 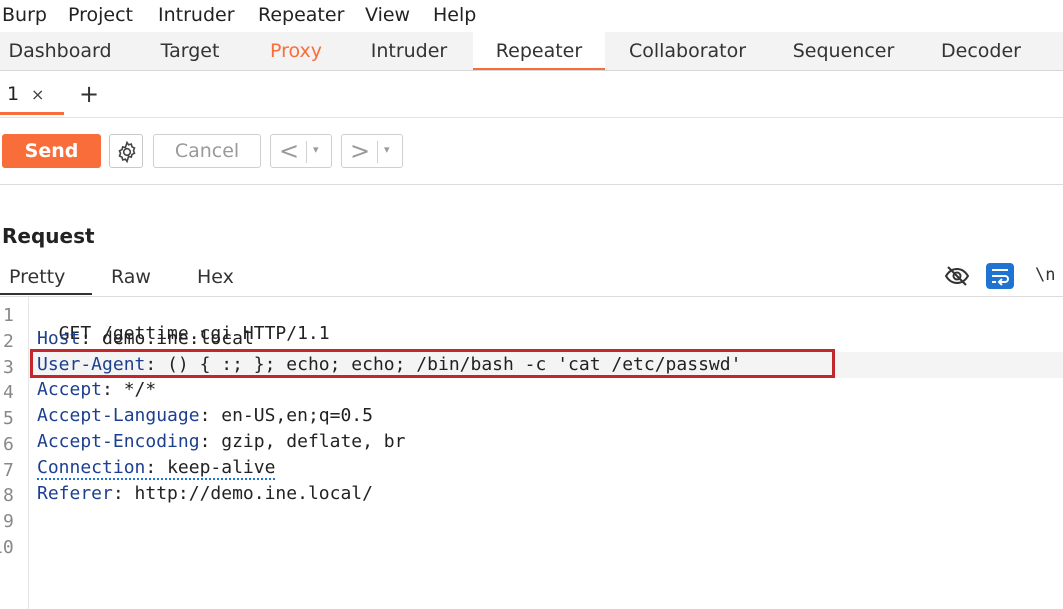 I want to click on header-value: gzip, deflate, br, so click(x=313, y=441).